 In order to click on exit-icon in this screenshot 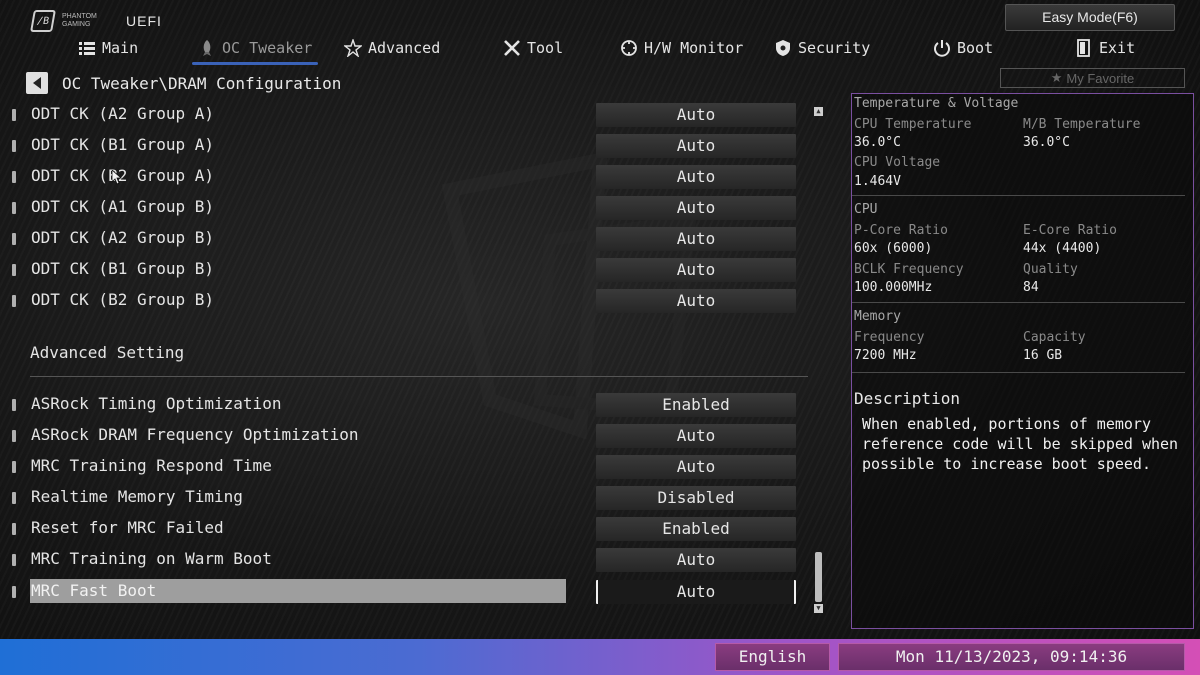, I will do `click(1083, 48)`.